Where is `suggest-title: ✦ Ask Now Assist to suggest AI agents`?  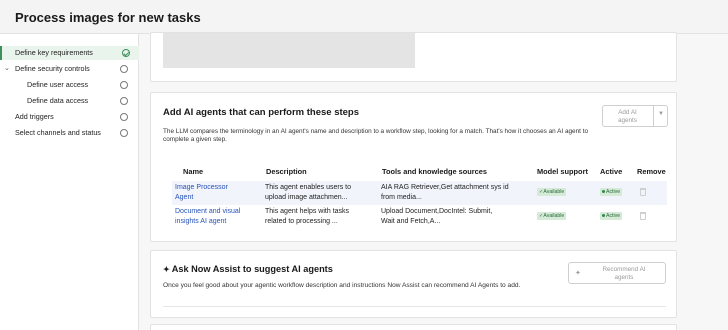 suggest-title: ✦ Ask Now Assist to suggest AI agents is located at coordinates (248, 269).